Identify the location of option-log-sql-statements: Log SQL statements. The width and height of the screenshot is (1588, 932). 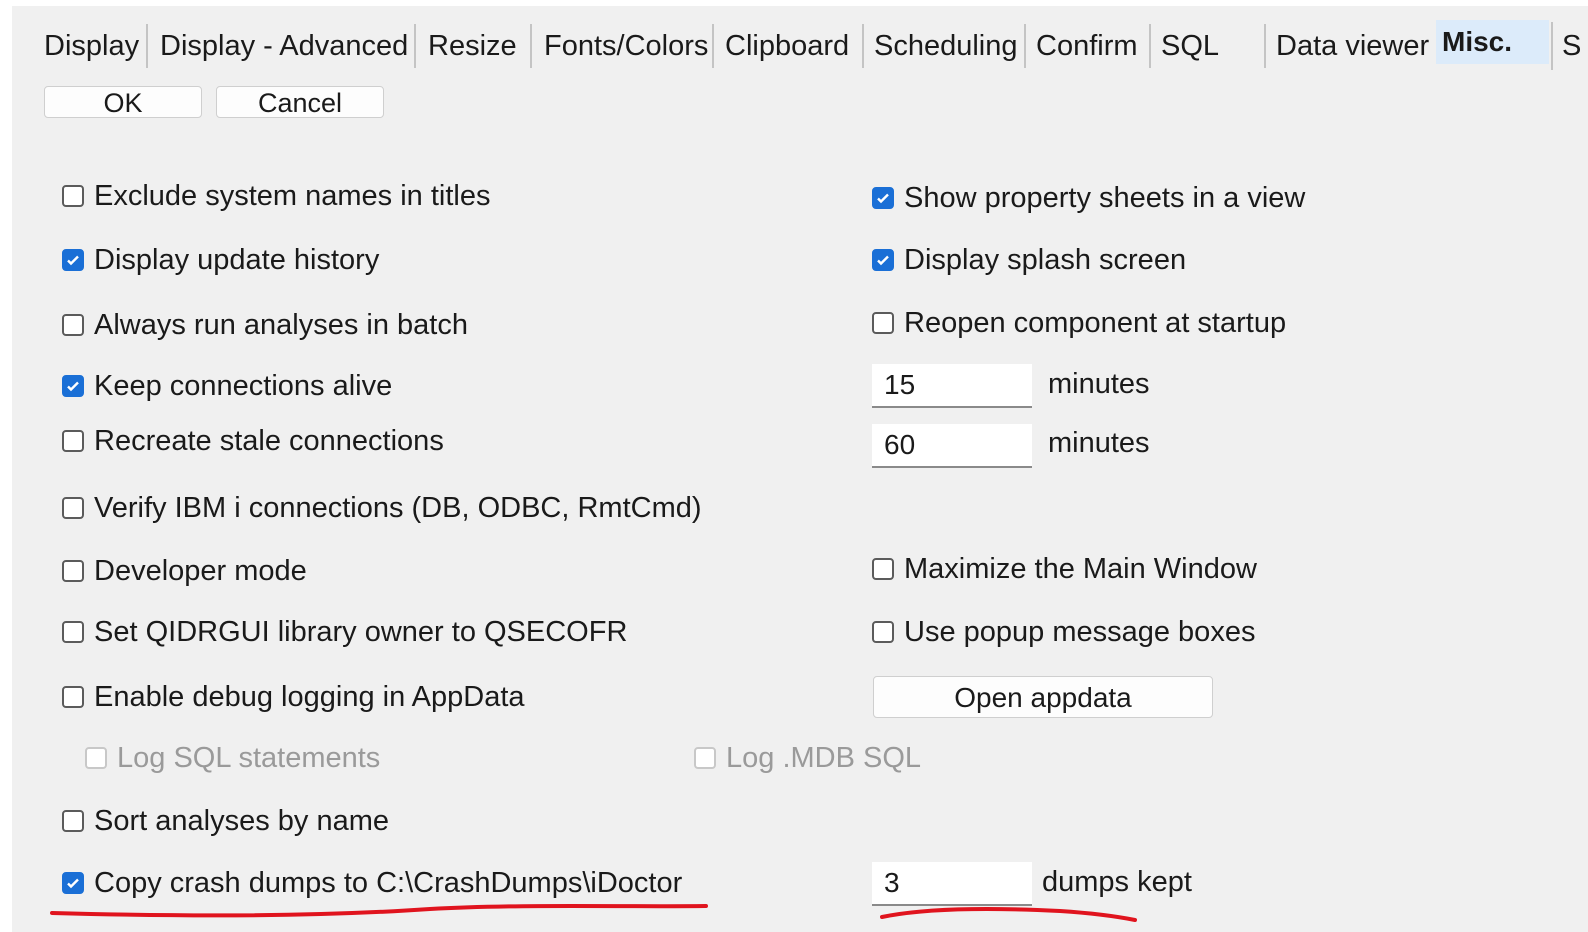
(232, 758).